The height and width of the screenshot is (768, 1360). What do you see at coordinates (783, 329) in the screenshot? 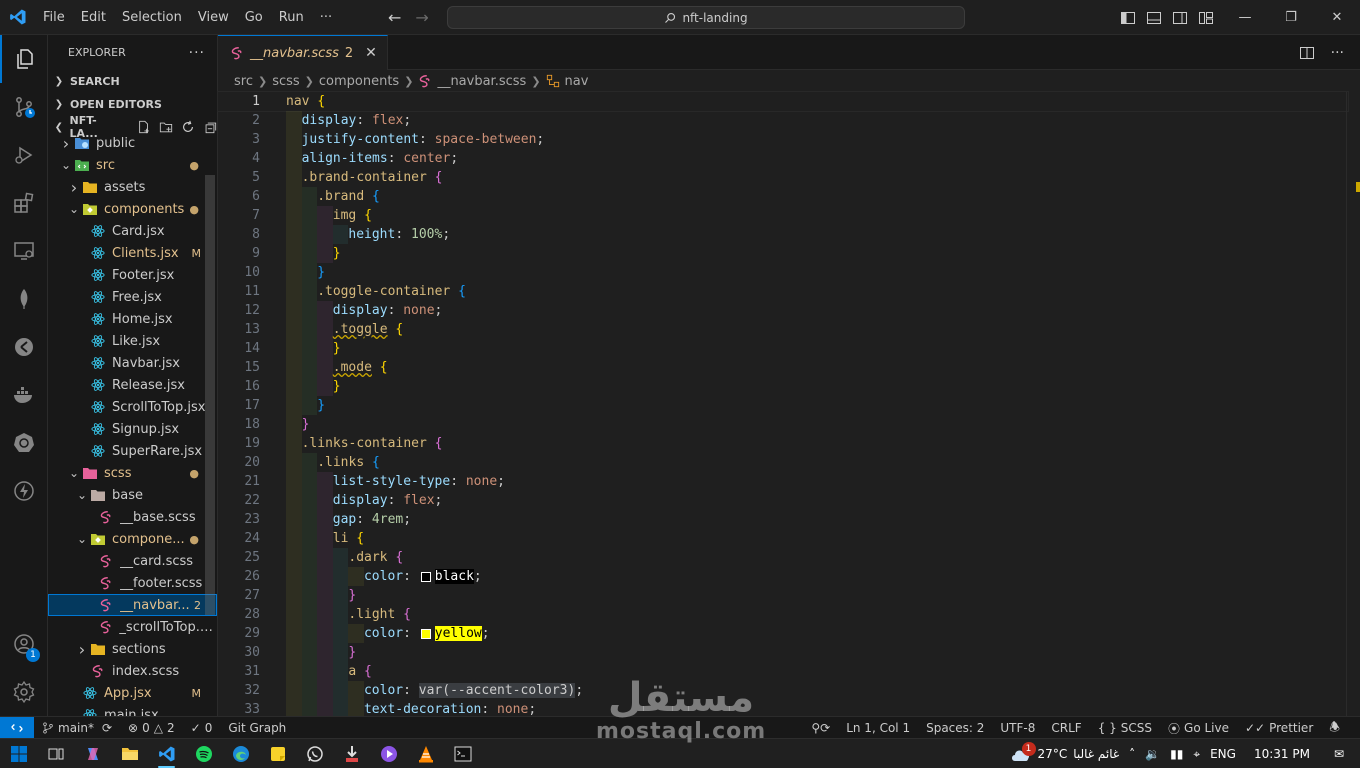
I see `code-line: 13 .toggle {` at bounding box center [783, 329].